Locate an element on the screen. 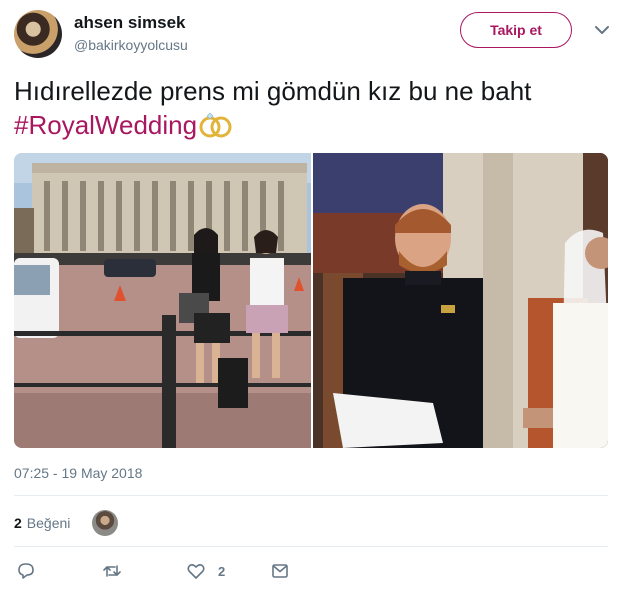 The width and height of the screenshot is (640, 596). reply-button is located at coordinates (26, 571).